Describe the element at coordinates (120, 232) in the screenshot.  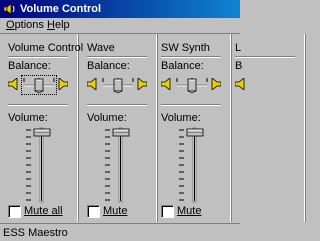
I see `status-bar: ESS Maestro` at that location.